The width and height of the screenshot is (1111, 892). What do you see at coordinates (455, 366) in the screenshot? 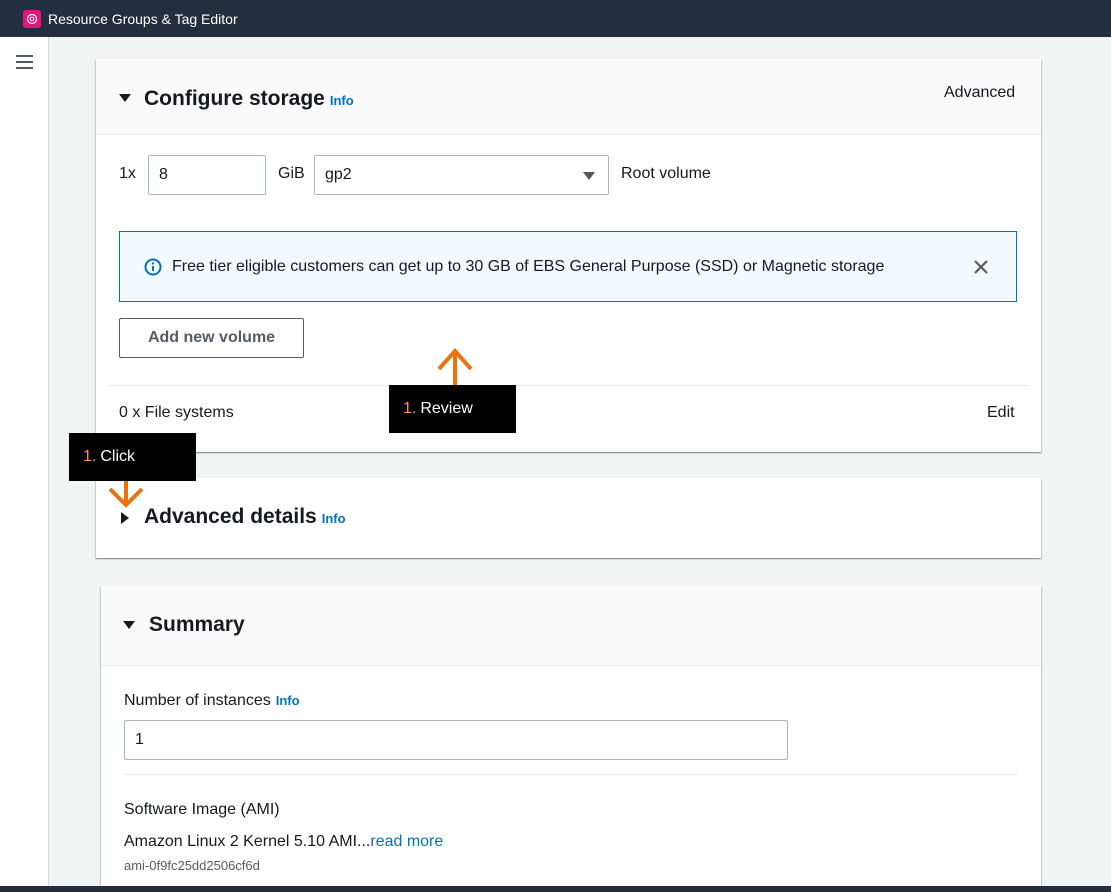
I see `review-arrow-up-icon` at bounding box center [455, 366].